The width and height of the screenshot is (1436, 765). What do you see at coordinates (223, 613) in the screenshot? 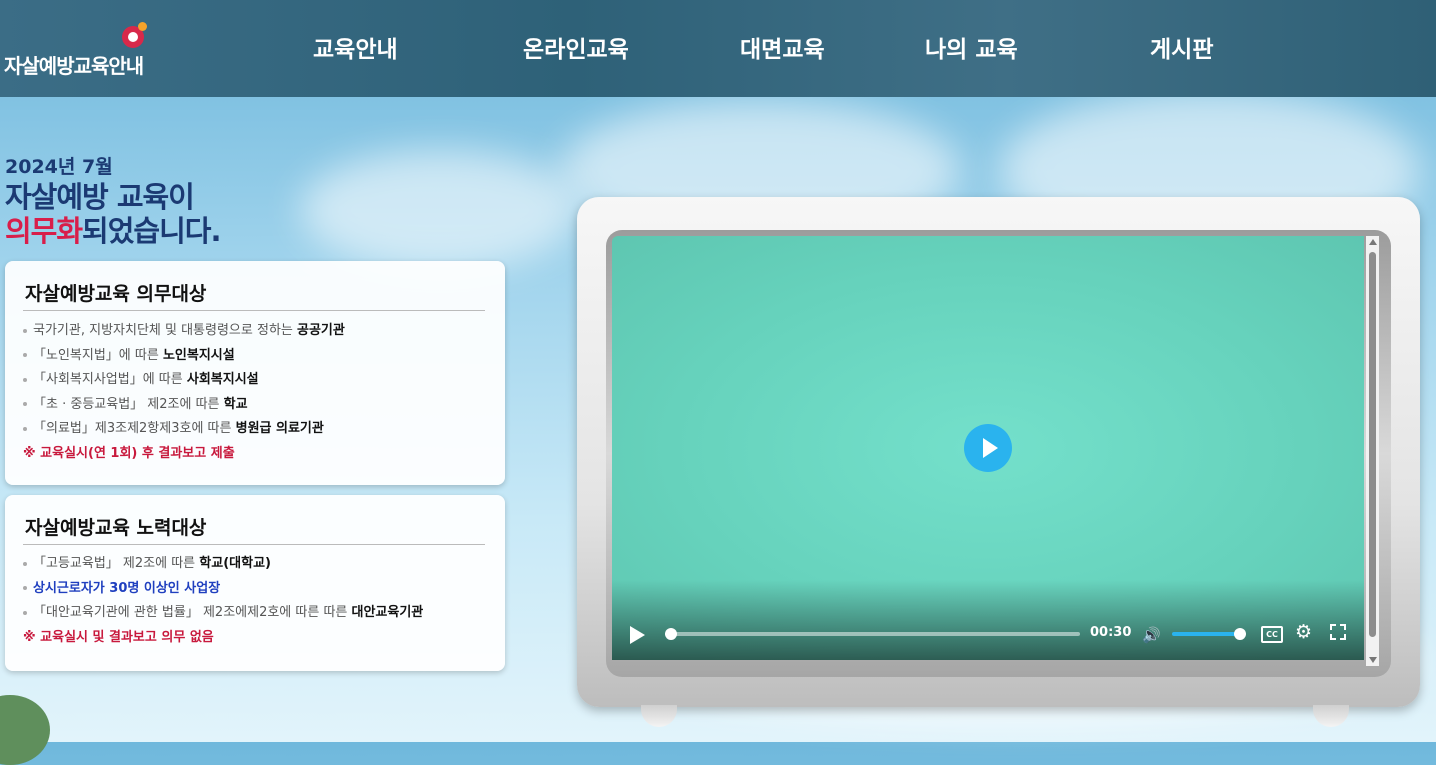
I see `list-item: 「대안교육기관에 관한 법률」 제2조에제2호에 따른 따른 대안교육기관` at bounding box center [223, 613].